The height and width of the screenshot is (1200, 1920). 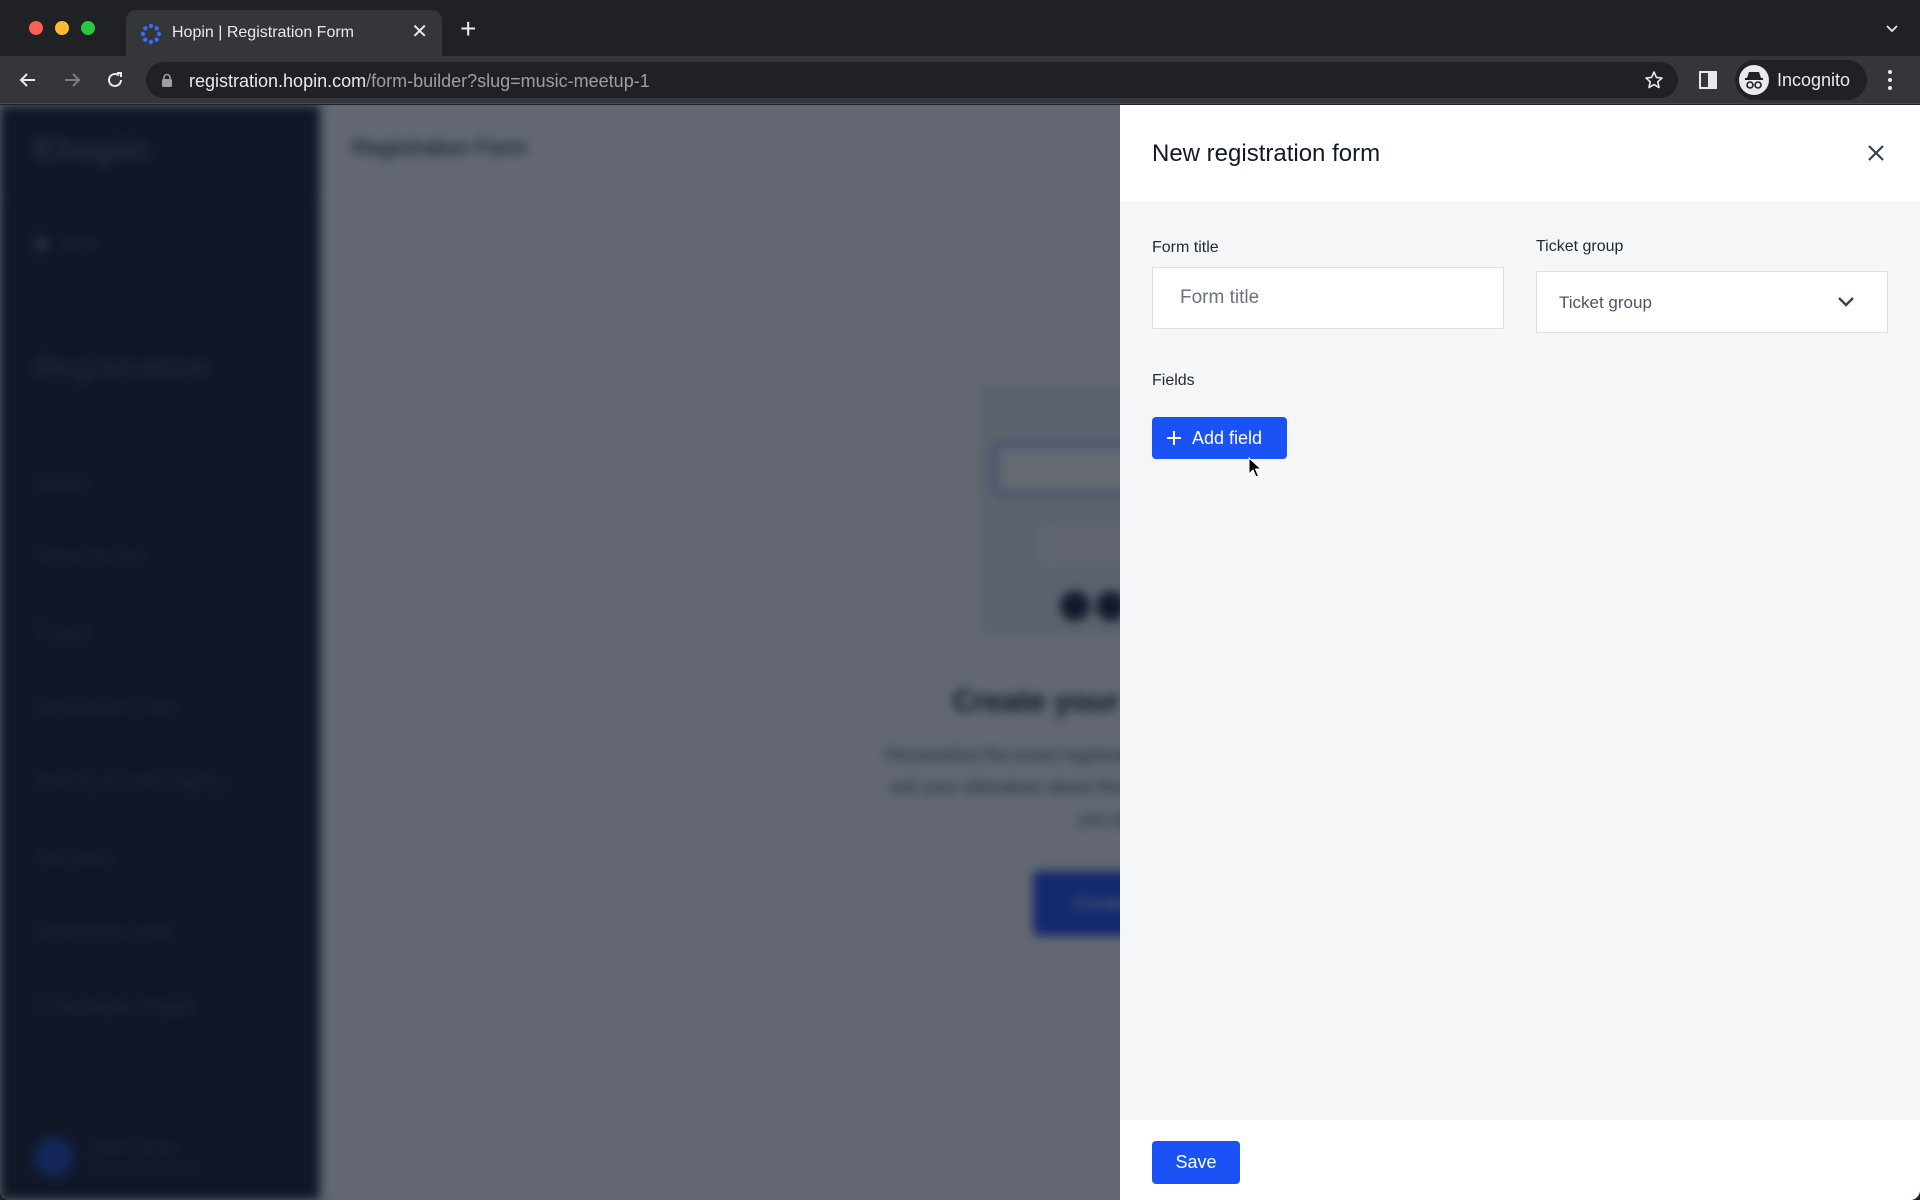 What do you see at coordinates (1654, 80) in the screenshot?
I see `bookmark-star-icon` at bounding box center [1654, 80].